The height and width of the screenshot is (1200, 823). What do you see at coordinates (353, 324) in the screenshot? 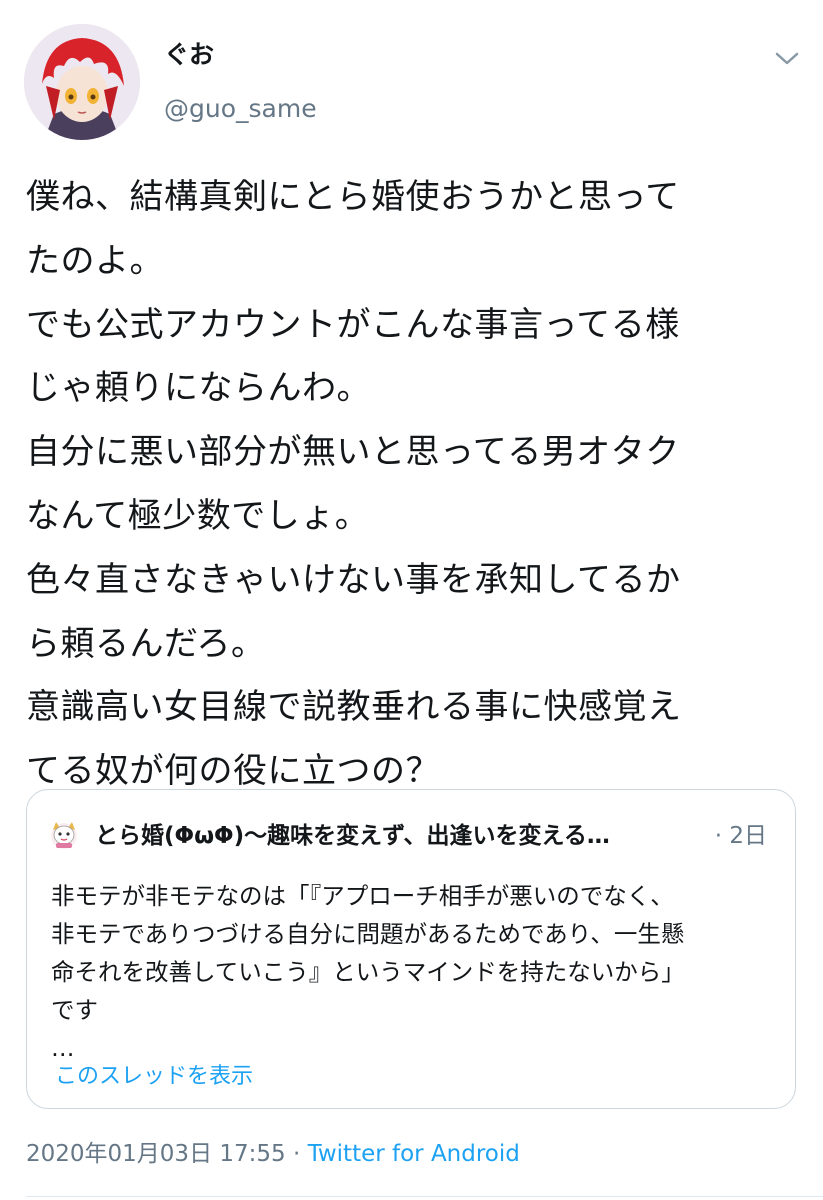
I see `tweet-text-line: でも公式アカウントがこんな事言ってる様` at bounding box center [353, 324].